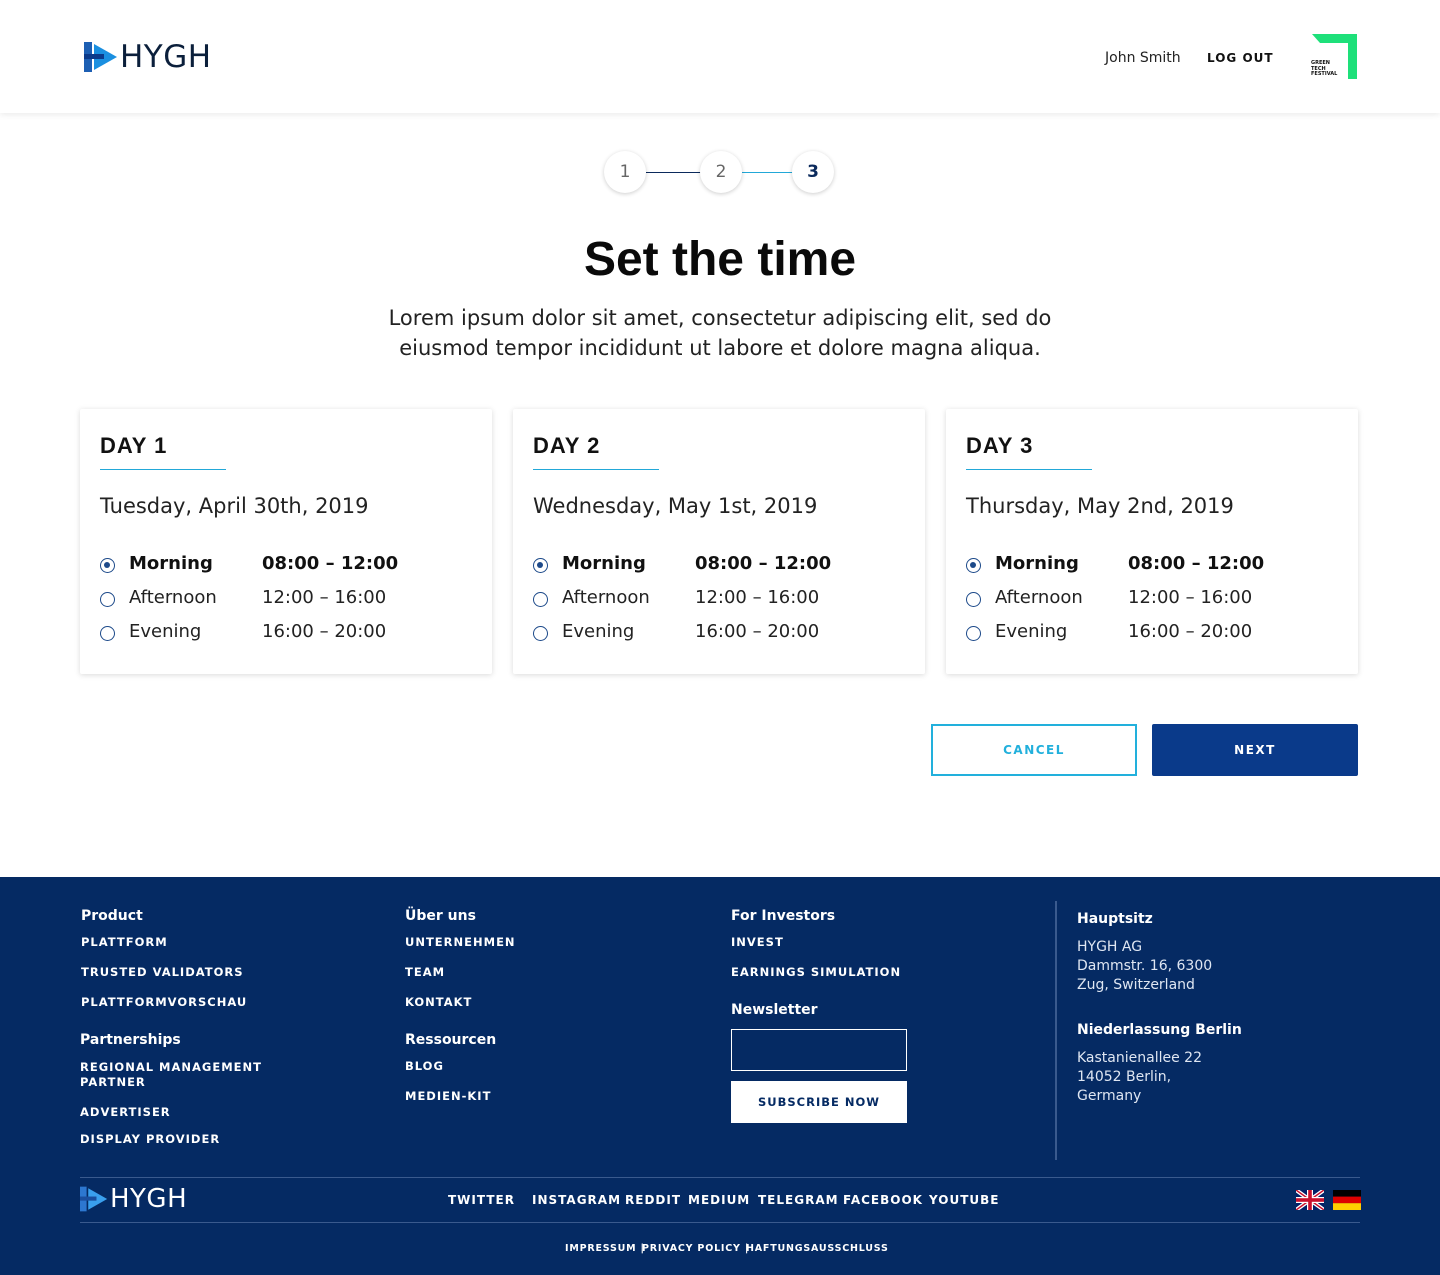  I want to click on footer-link-plattformvorschau: PLATTFORMVORSCHAU, so click(164, 1002).